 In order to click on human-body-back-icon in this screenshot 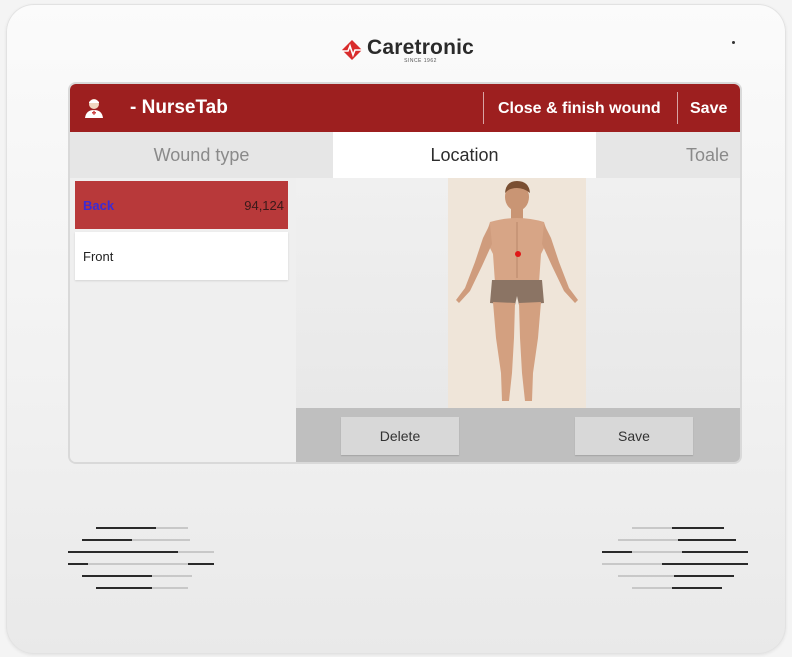, I will do `click(517, 291)`.